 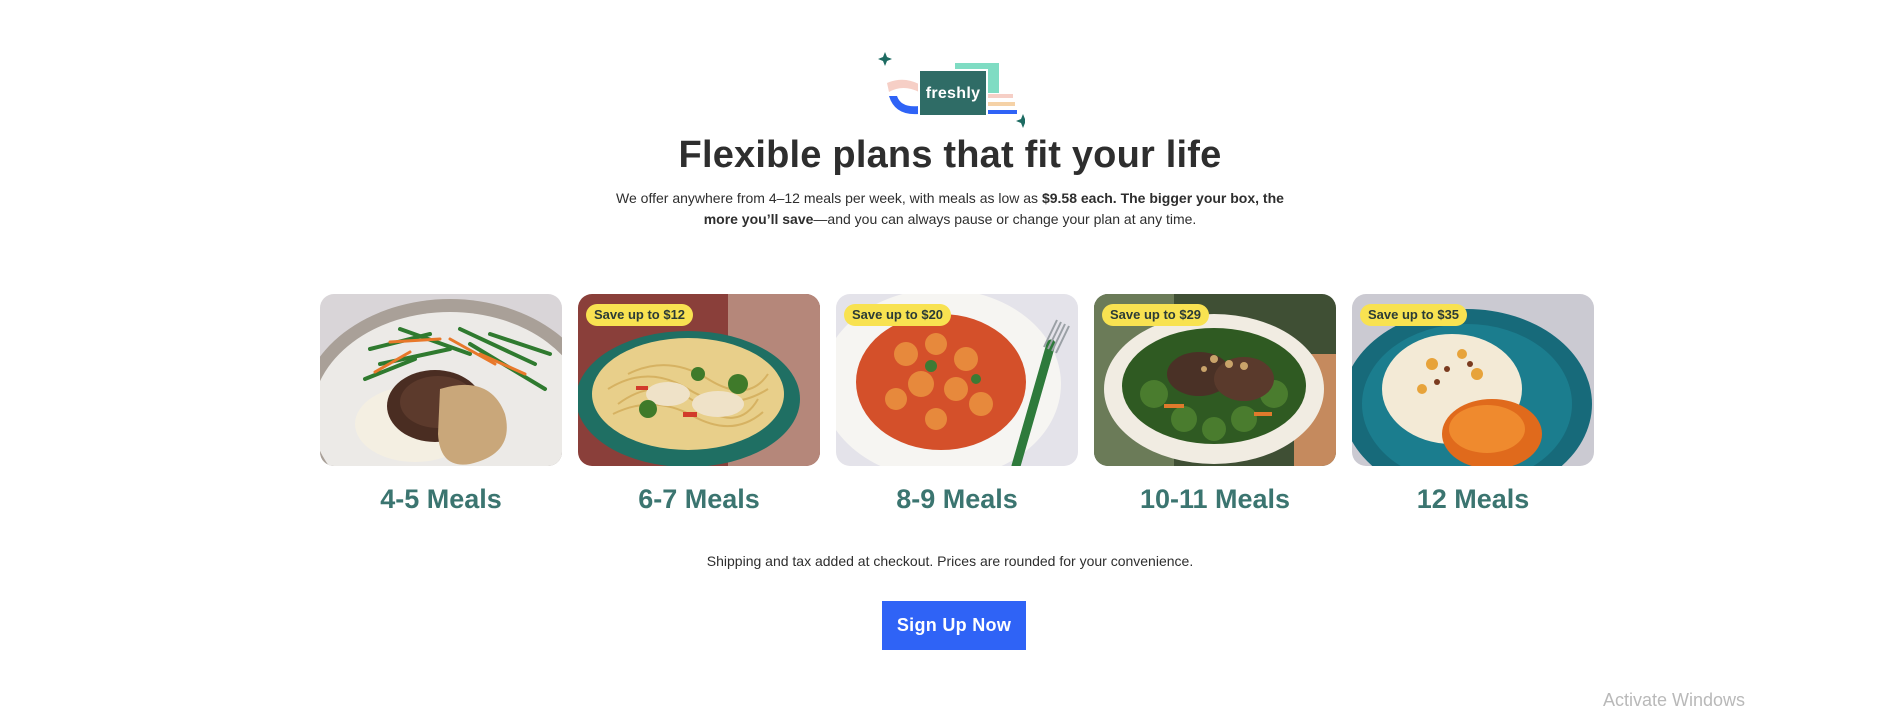 What do you see at coordinates (1116, 198) in the screenshot?
I see `subtitle-part-2: .` at bounding box center [1116, 198].